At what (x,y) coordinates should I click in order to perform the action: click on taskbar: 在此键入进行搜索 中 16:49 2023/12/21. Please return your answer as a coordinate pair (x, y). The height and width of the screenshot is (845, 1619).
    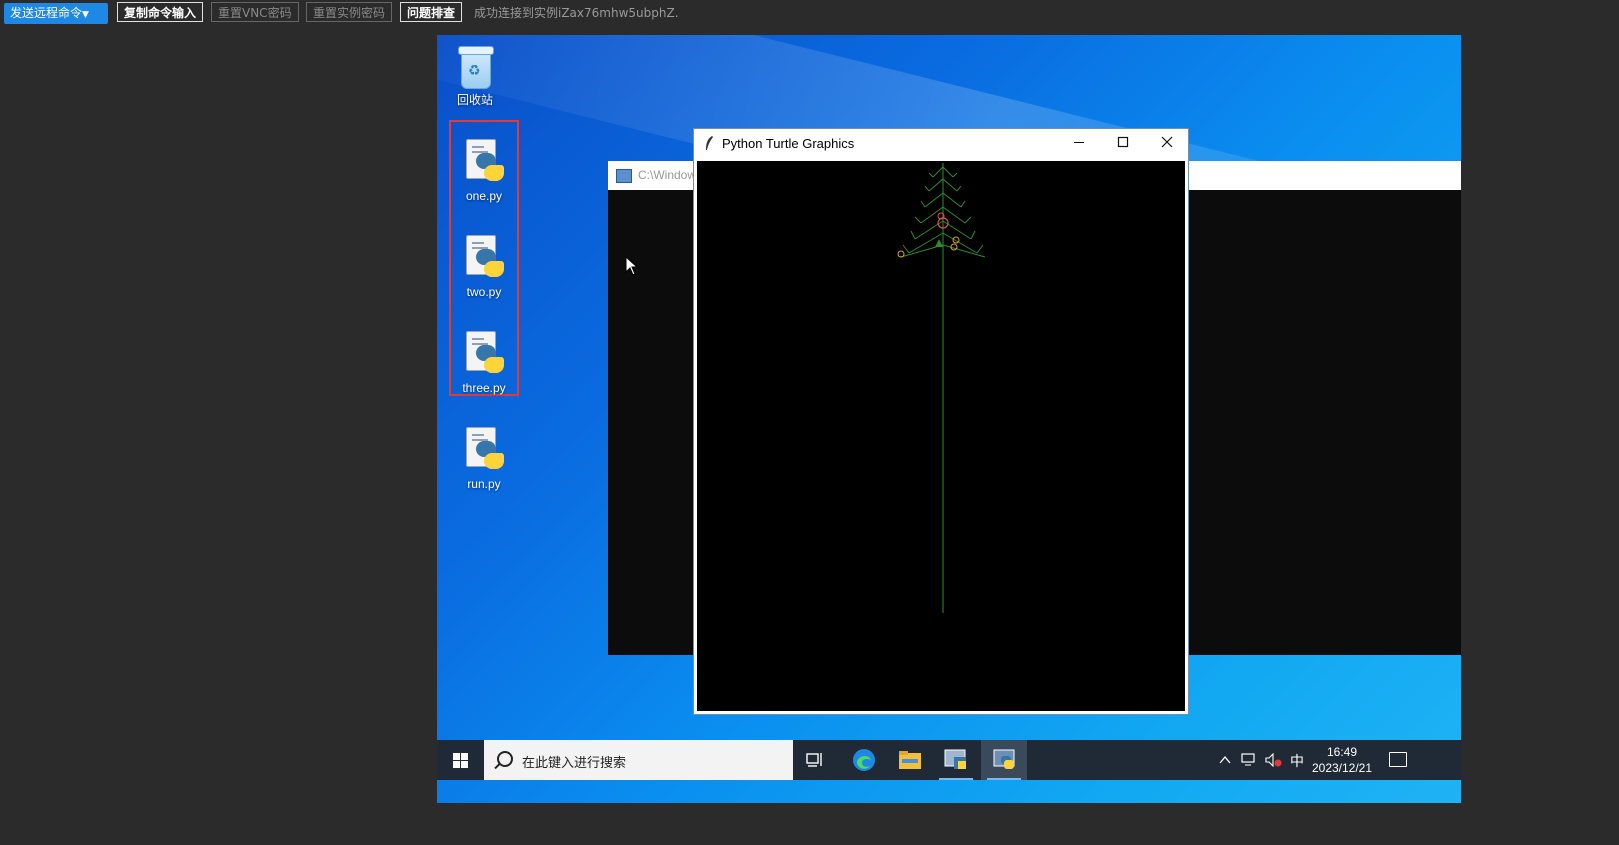
    Looking at the image, I should click on (949, 760).